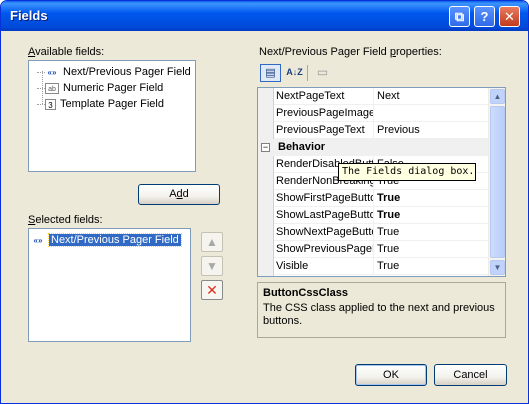  What do you see at coordinates (305, 293) in the screenshot?
I see `description-title: ButtonCssClass` at bounding box center [305, 293].